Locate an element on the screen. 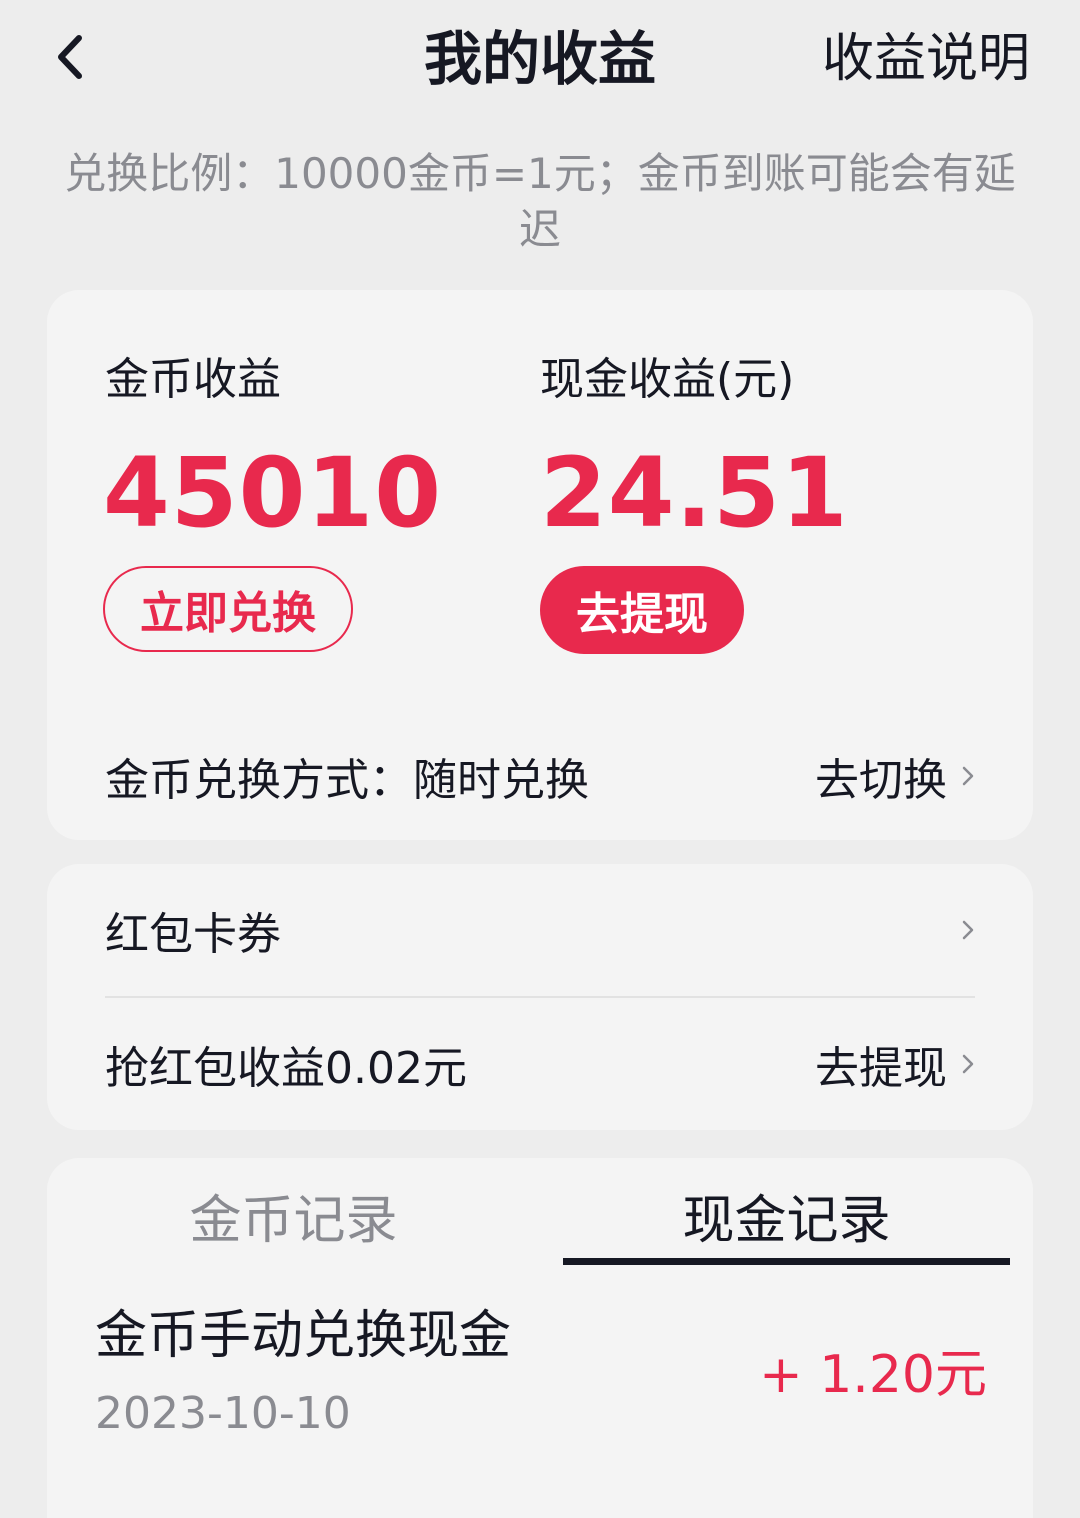  withdraw-button: 去提现 is located at coordinates (642, 610).